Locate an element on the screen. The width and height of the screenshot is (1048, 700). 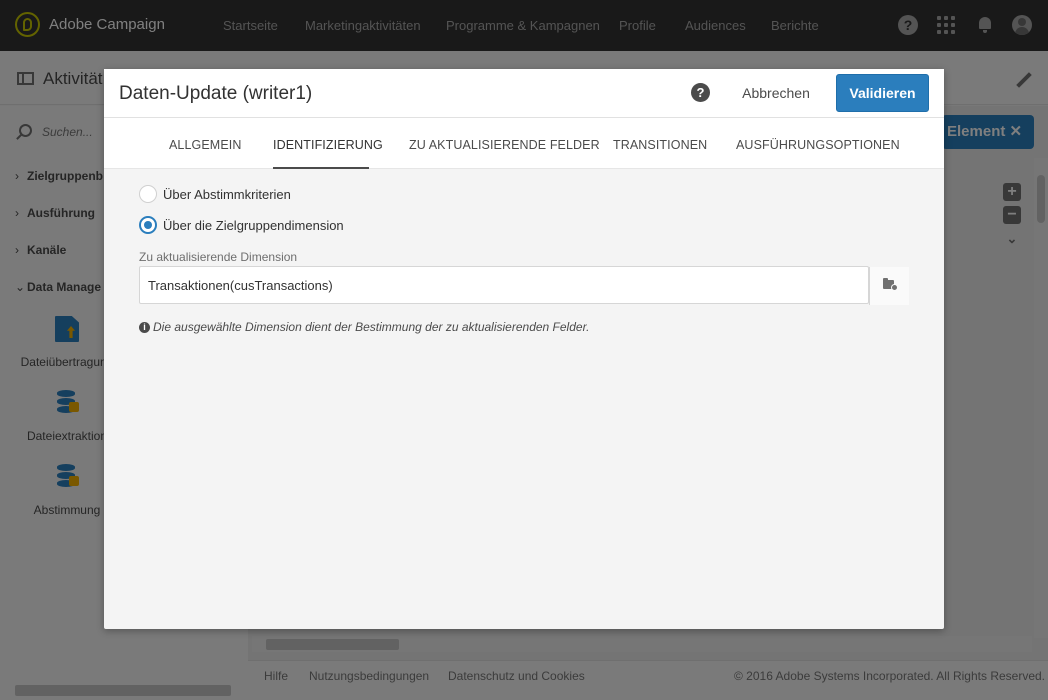
radio-button-checked is located at coordinates (148, 225).